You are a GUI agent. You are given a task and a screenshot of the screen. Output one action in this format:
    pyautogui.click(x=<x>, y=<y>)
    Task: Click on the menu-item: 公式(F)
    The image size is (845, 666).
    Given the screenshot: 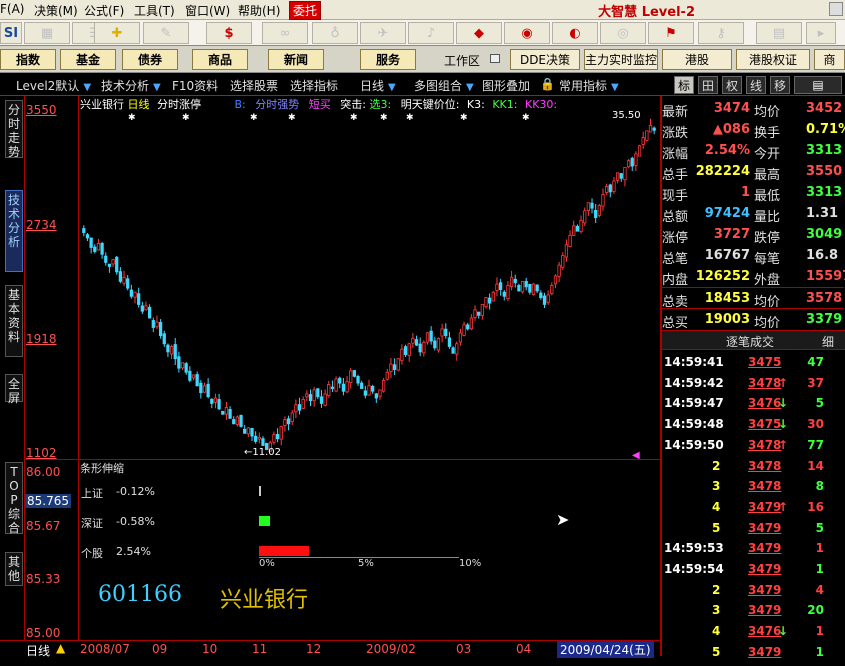 What is the action you would take?
    pyautogui.click(x=104, y=10)
    